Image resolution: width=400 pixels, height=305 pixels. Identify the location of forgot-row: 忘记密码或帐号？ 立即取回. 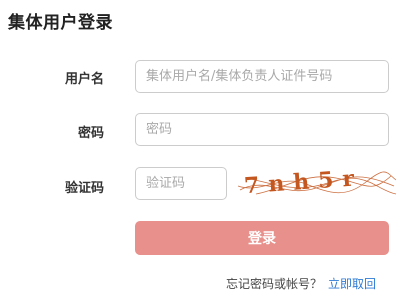
(301, 283).